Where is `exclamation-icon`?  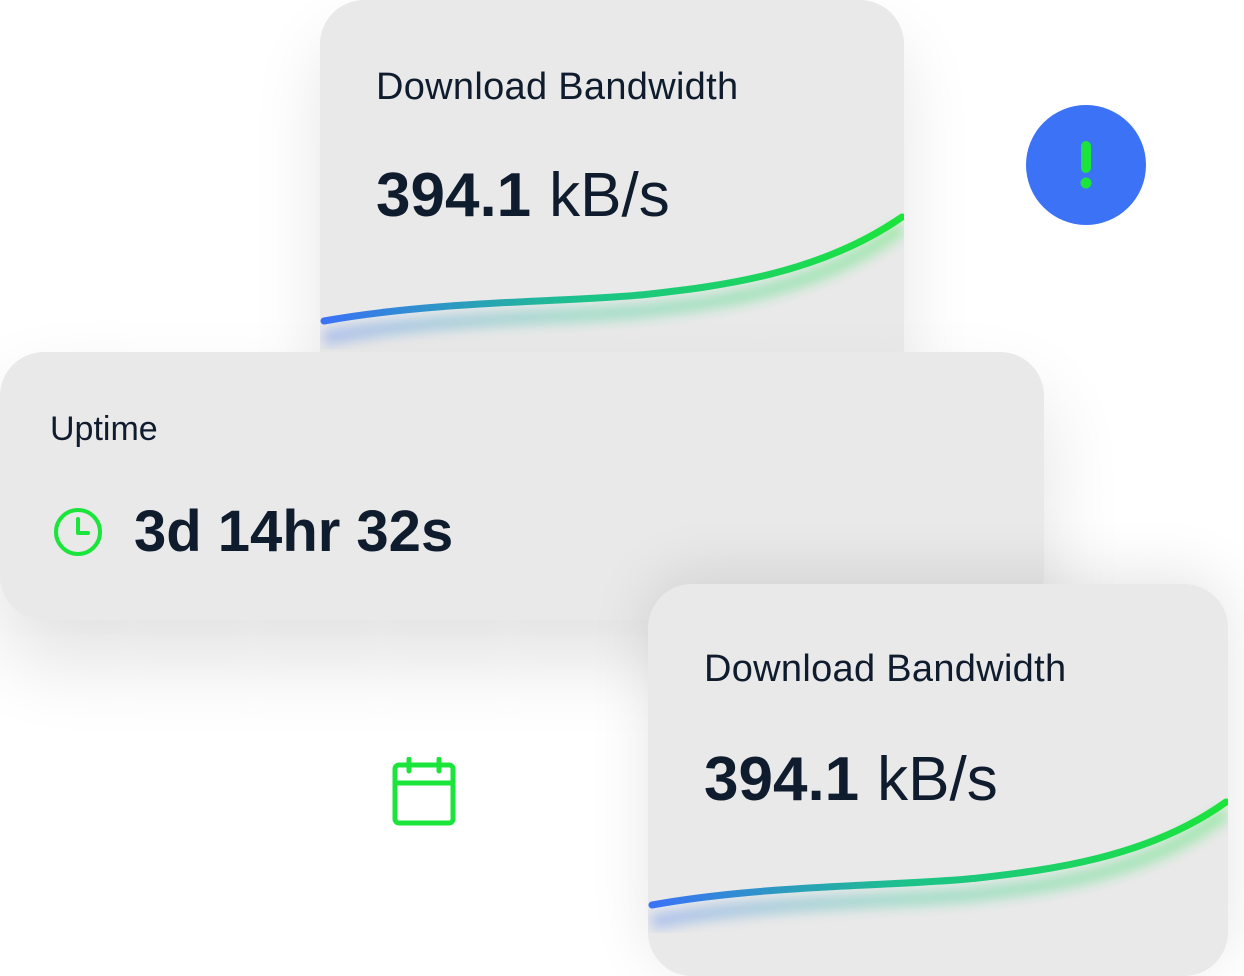 exclamation-icon is located at coordinates (1086, 165).